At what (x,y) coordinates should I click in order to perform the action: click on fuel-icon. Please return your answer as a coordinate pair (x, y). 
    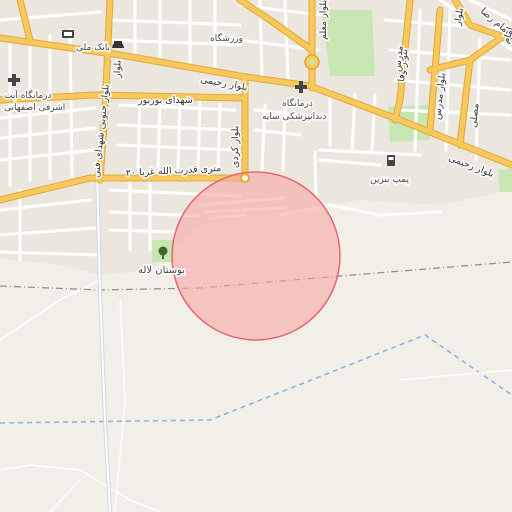
    Looking at the image, I should click on (391, 160).